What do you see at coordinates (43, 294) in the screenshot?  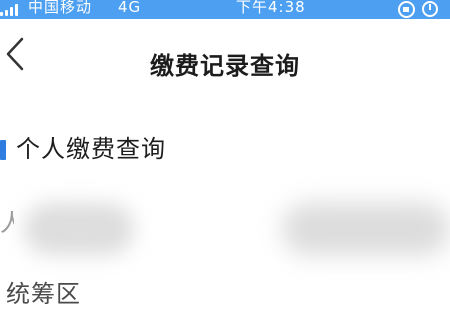 I see `district-label: 统筹区` at bounding box center [43, 294].